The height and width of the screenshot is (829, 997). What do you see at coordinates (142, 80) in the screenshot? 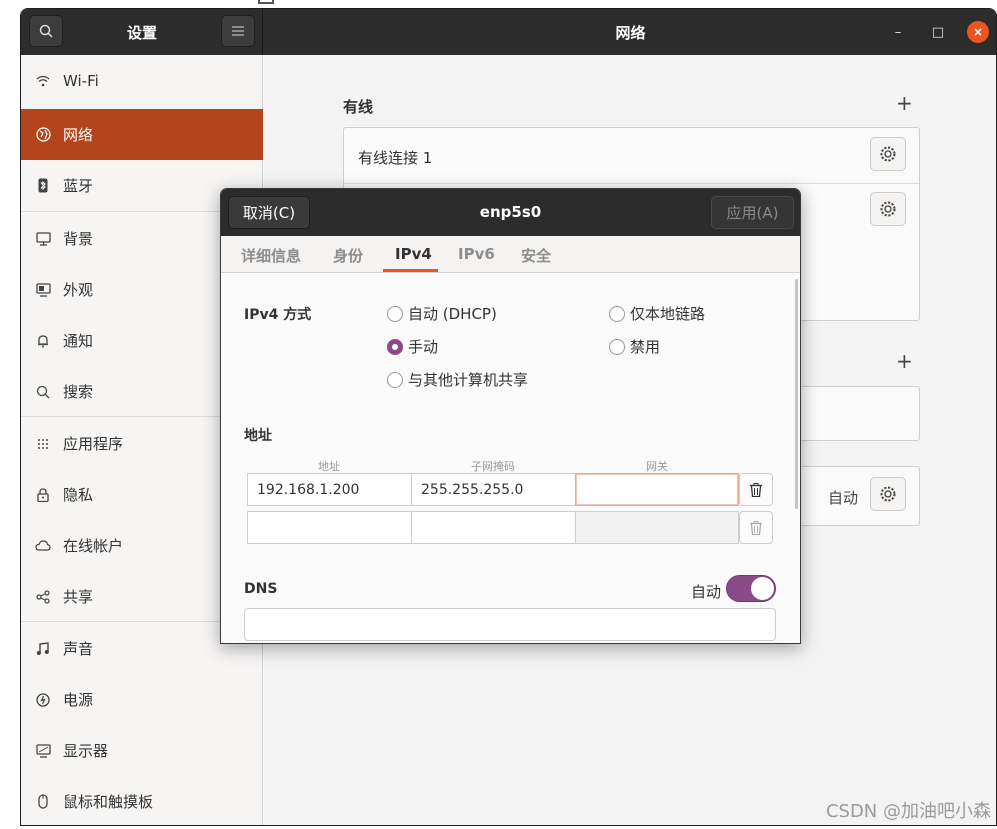
I see `sidebar-item-wifi: Wi-Fi` at bounding box center [142, 80].